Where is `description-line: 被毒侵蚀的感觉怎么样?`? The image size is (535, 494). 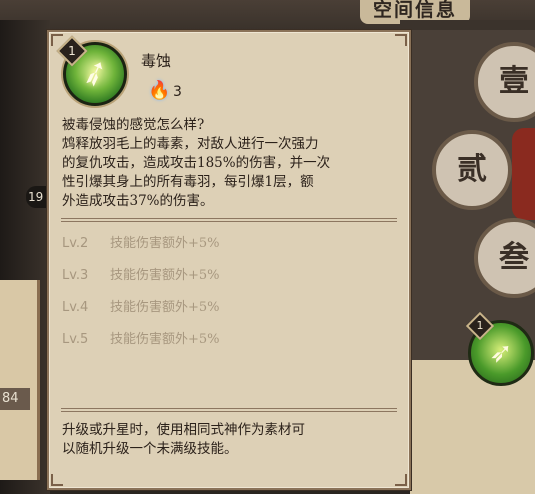
description-line: 被毒侵蚀的感觉怎么样? is located at coordinates (133, 125).